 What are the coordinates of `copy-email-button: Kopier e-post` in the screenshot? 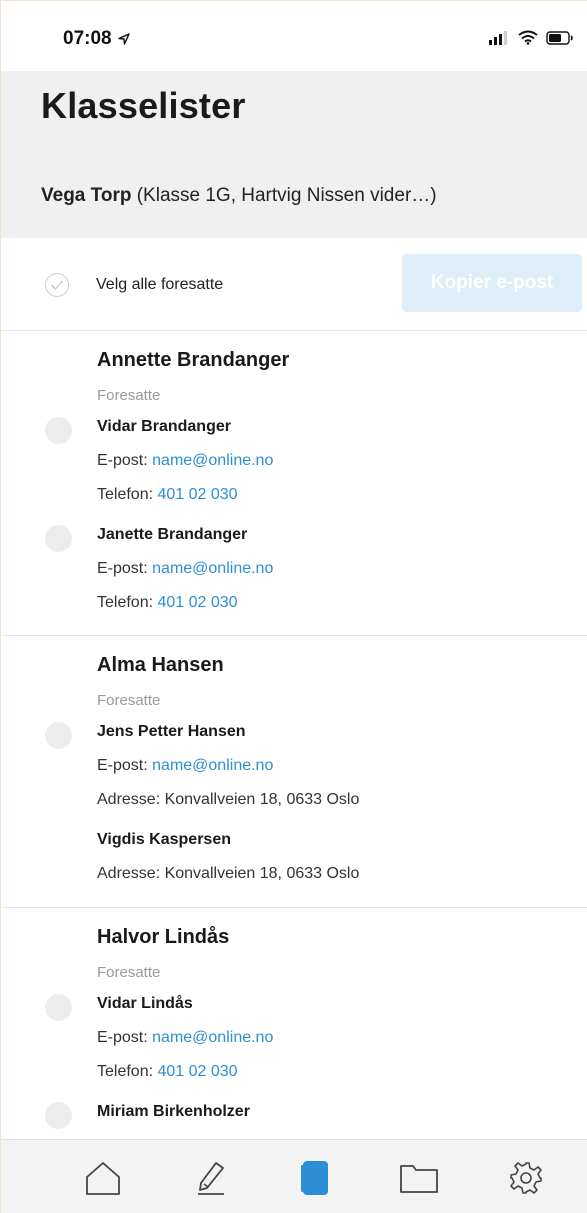 It's located at (492, 283).